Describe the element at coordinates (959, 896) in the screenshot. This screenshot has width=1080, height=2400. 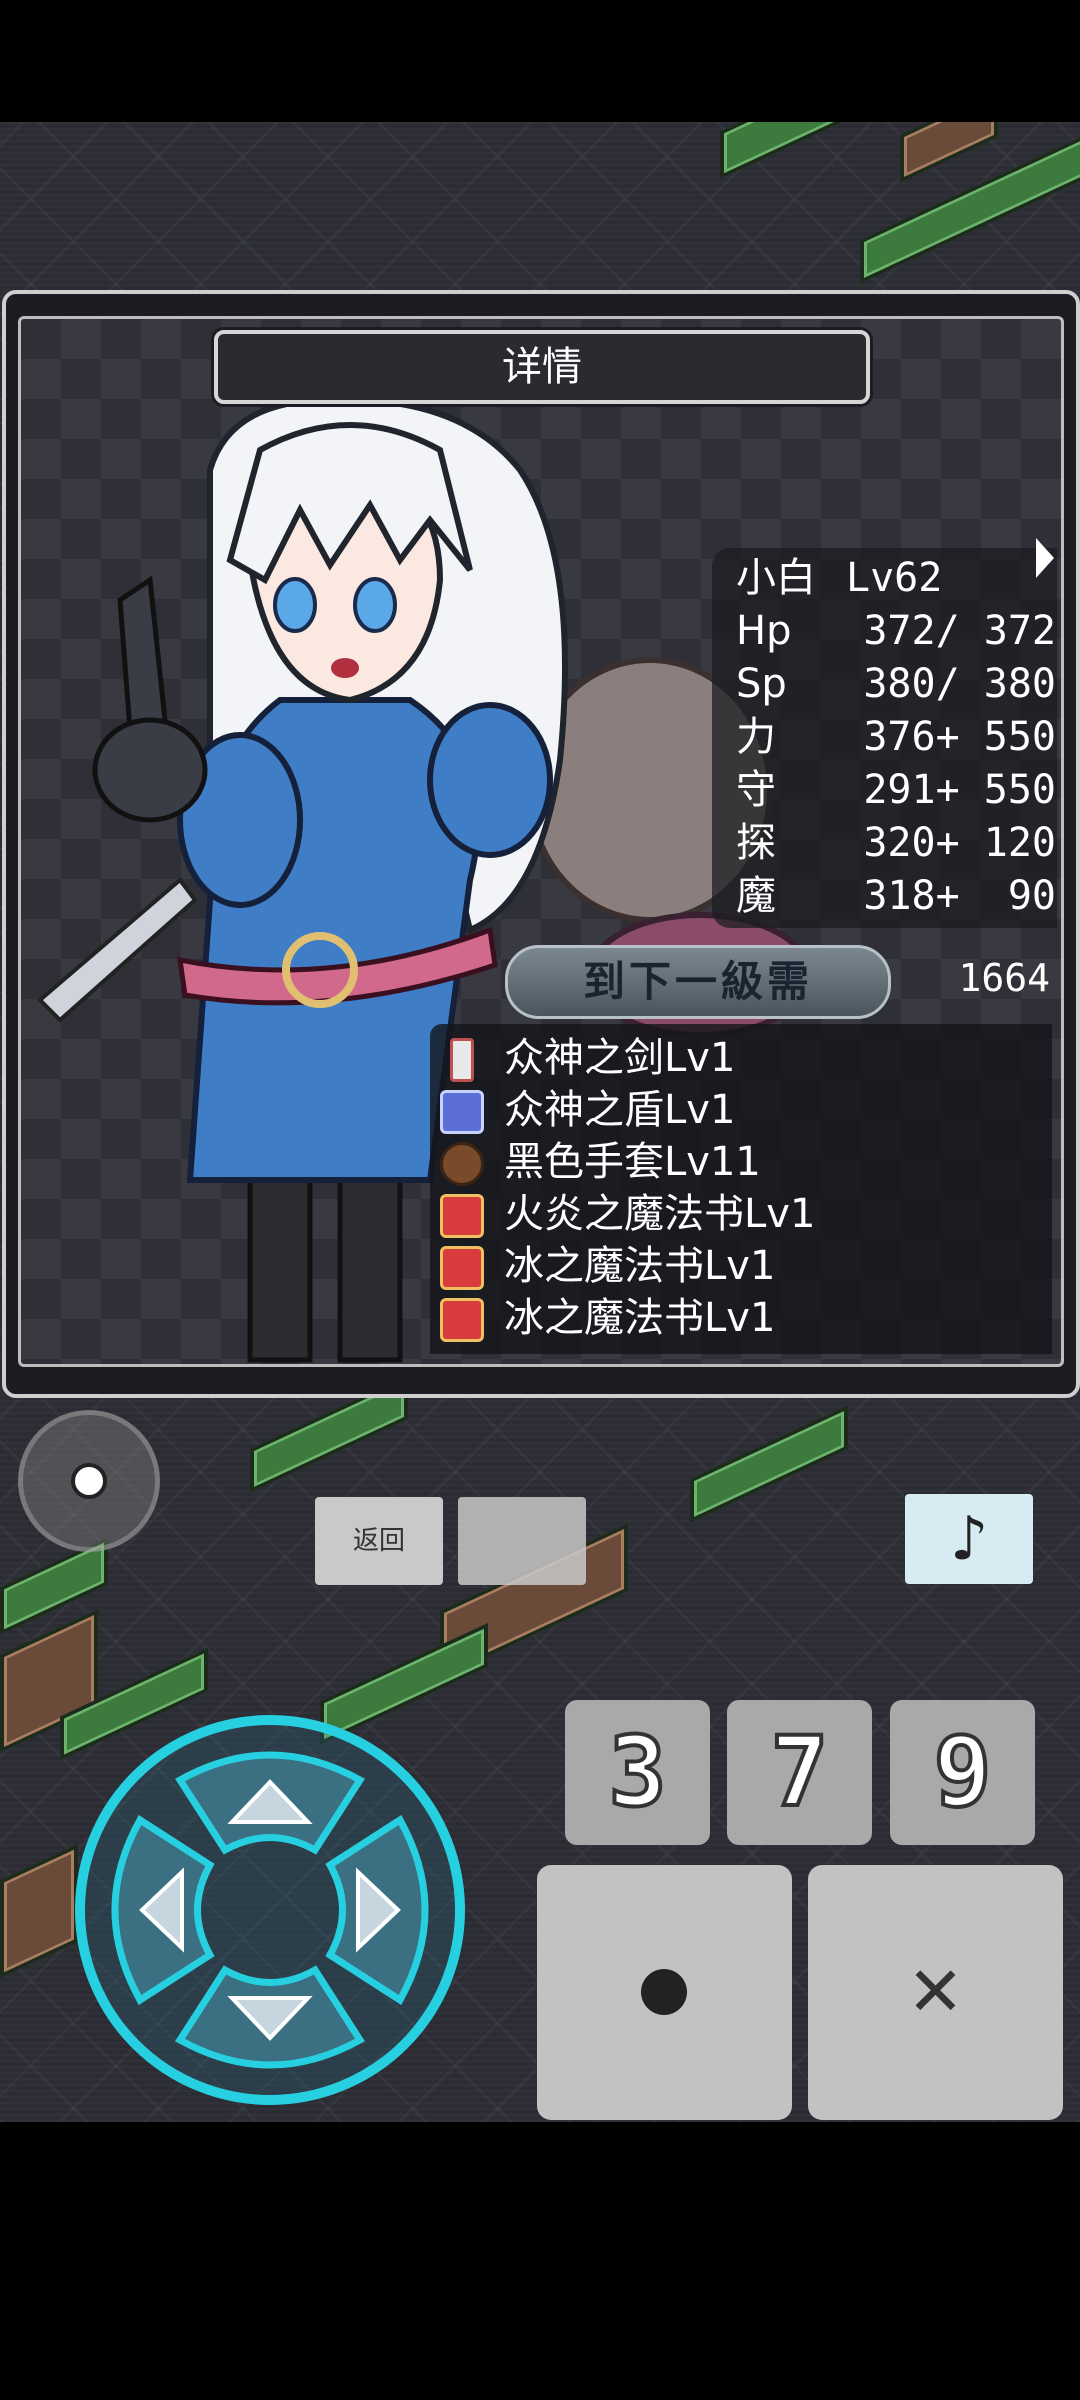
I see `stat-value: 318+ 90` at that location.